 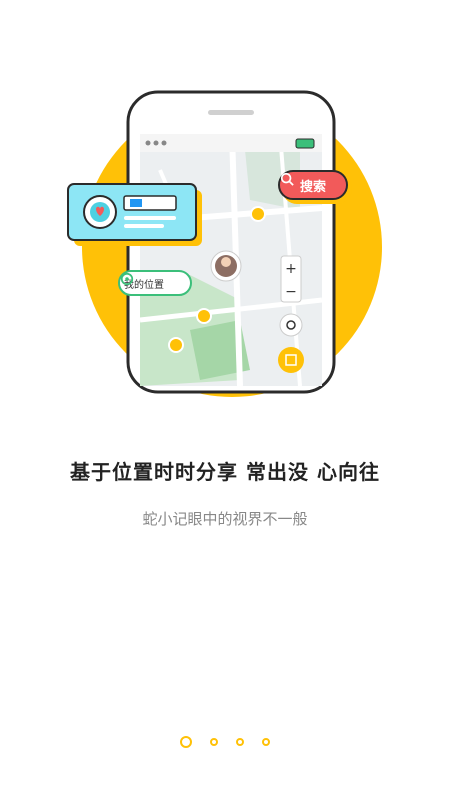 I want to click on search-chip: 搜索, so click(x=313, y=185).